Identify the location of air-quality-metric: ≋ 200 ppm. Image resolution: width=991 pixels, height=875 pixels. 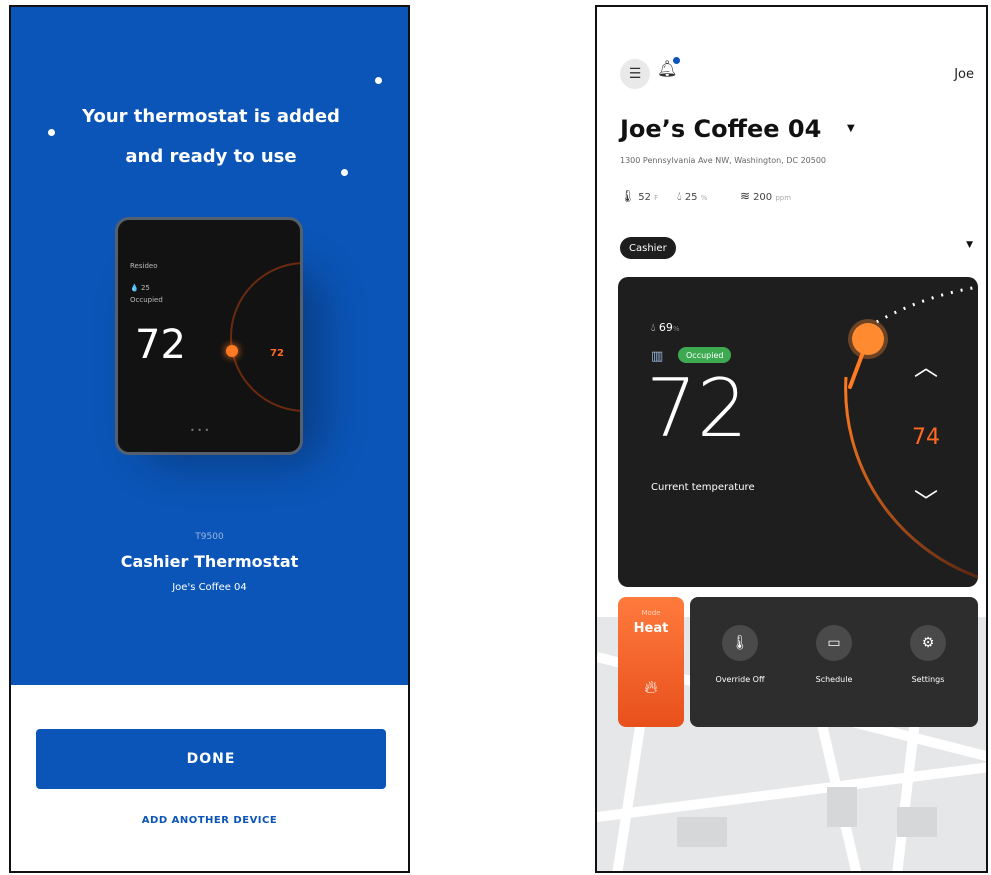
(766, 196).